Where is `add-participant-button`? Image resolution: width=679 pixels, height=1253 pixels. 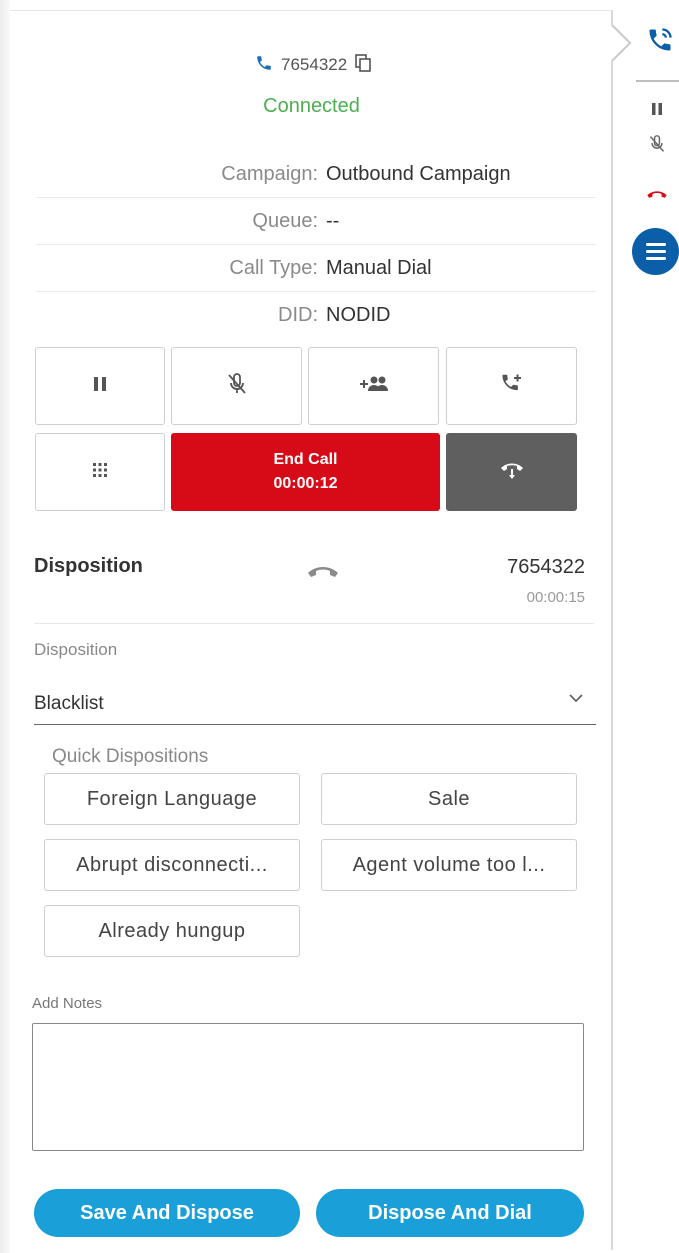 add-participant-button is located at coordinates (373, 386).